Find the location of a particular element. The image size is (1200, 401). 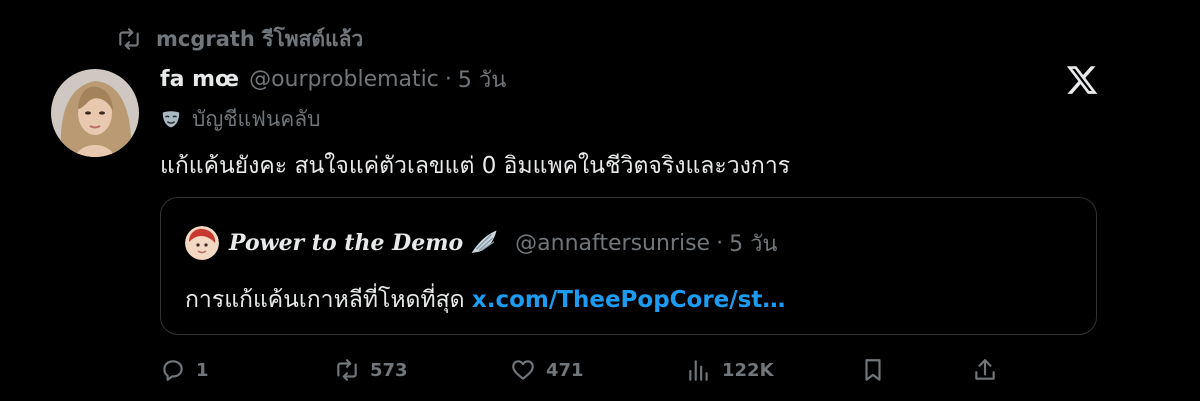

action-bar: 1 573 471 122K is located at coordinates (600, 370).